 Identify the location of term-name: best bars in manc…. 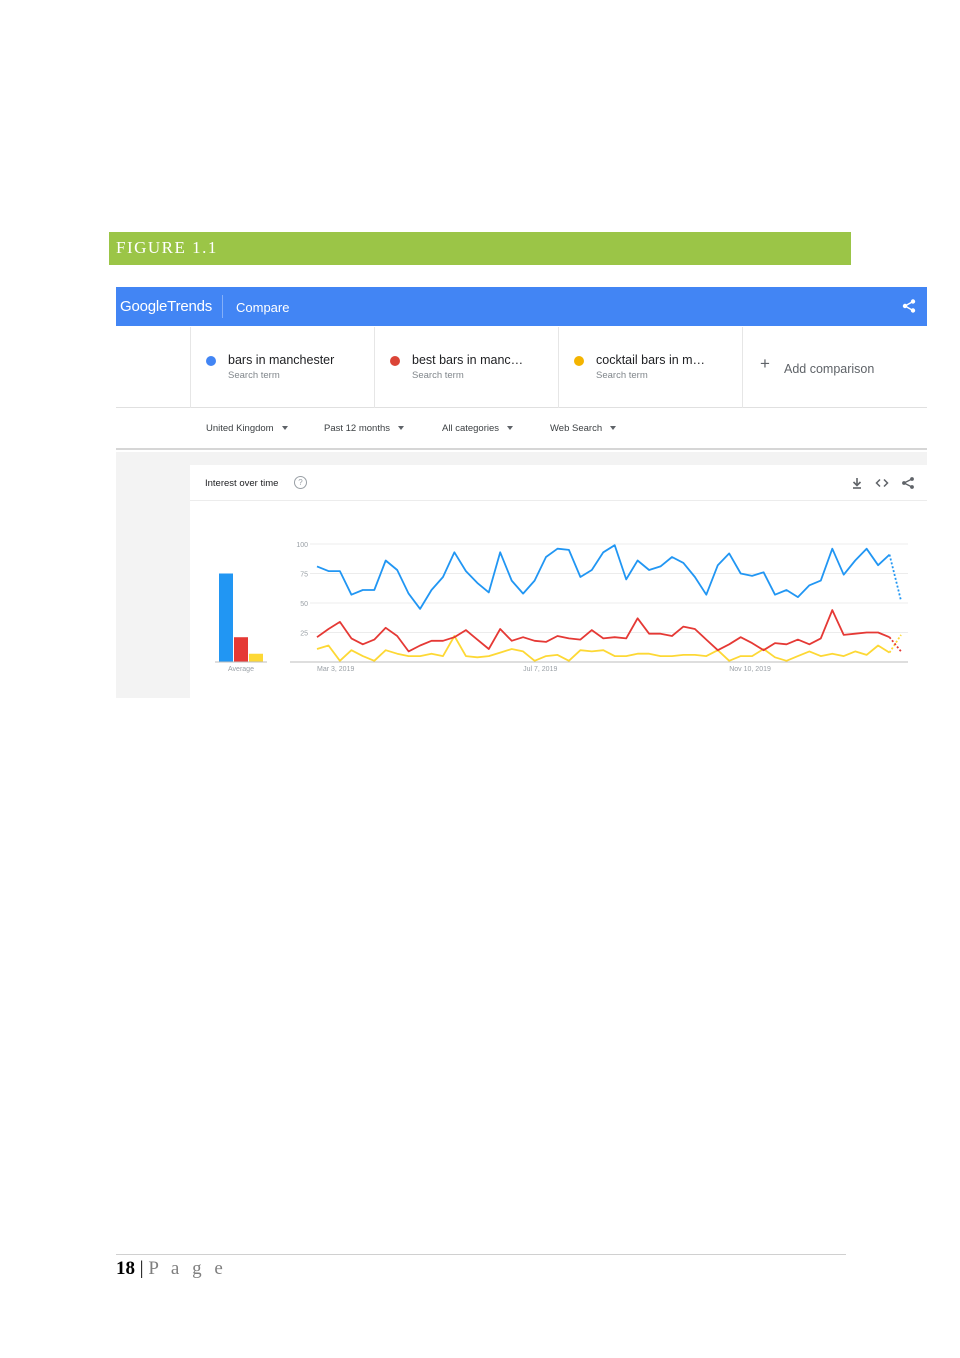
(468, 360).